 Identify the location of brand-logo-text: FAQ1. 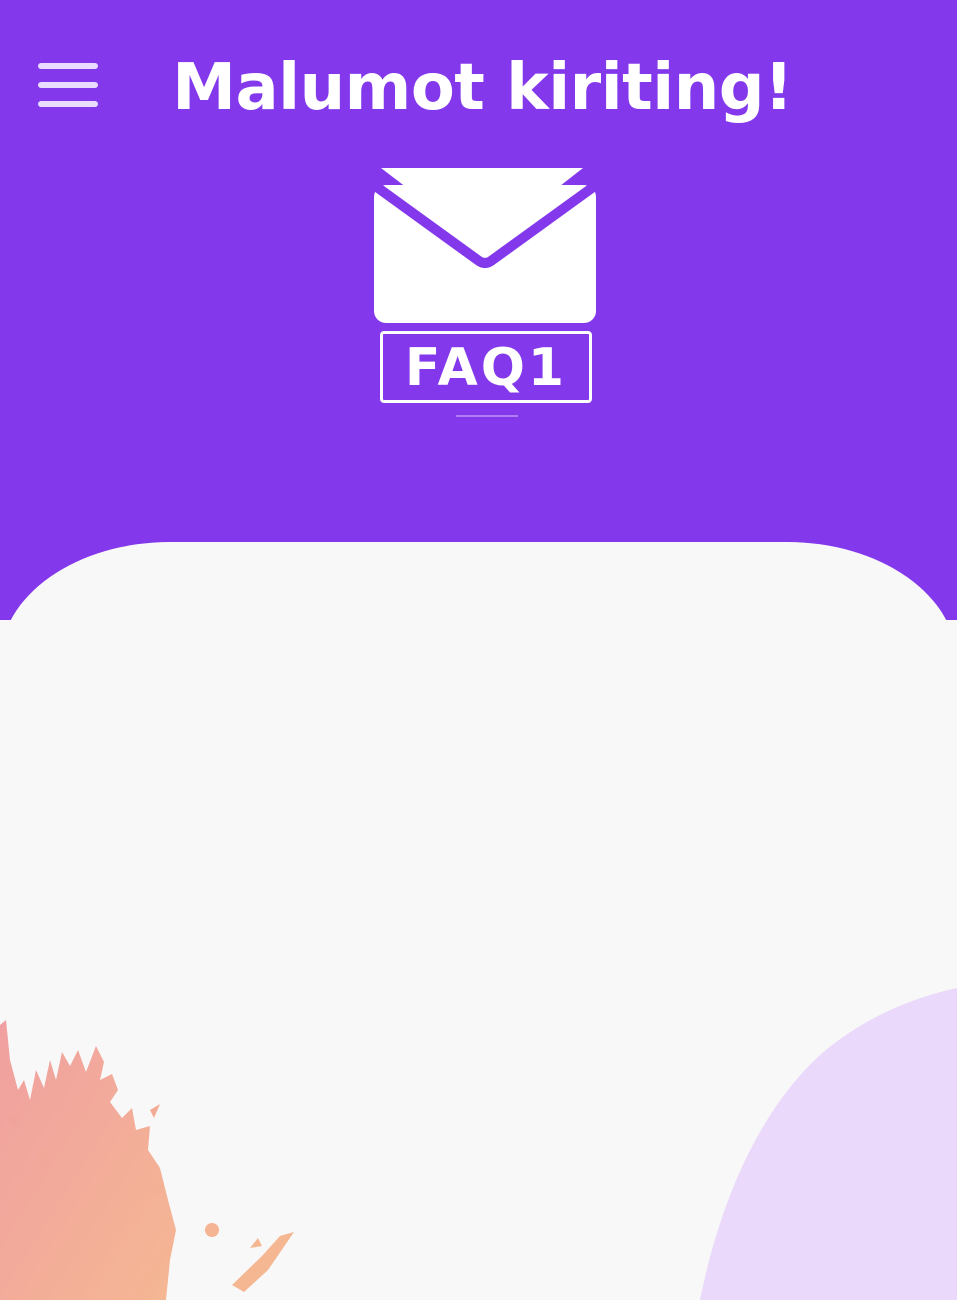
(486, 368).